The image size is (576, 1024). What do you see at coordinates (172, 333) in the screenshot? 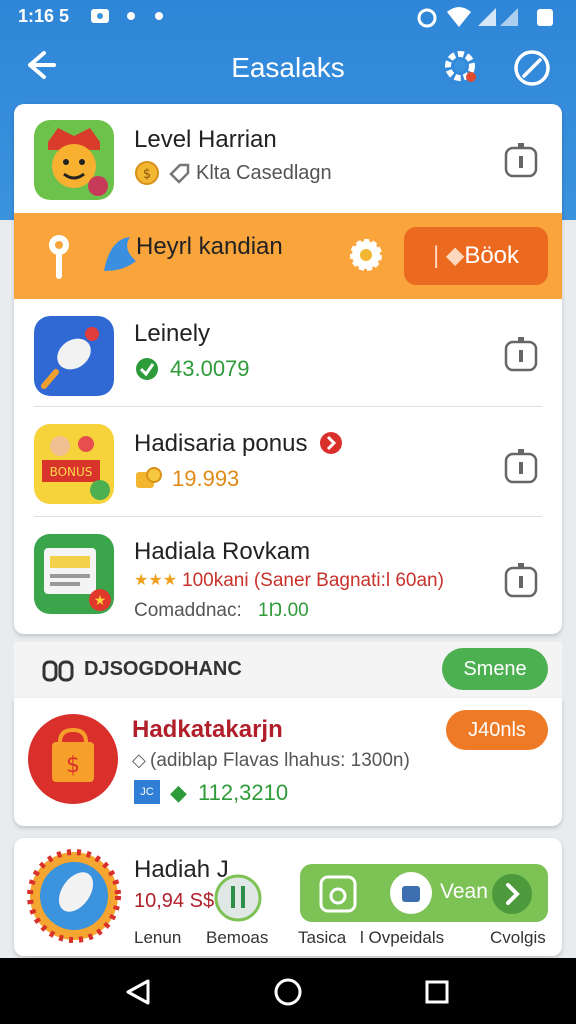
I see `list-item-title: Leinely` at bounding box center [172, 333].